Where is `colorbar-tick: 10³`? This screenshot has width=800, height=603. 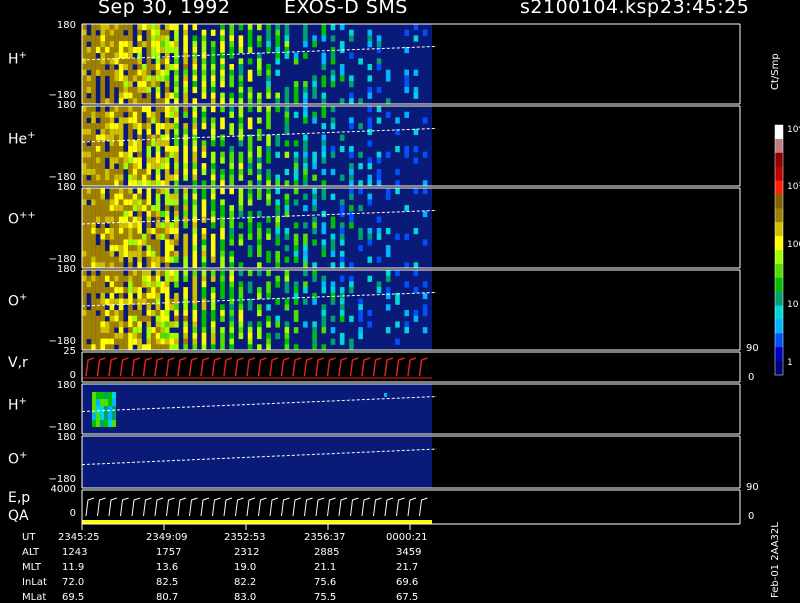
colorbar-tick: 10³ is located at coordinates (793, 187).